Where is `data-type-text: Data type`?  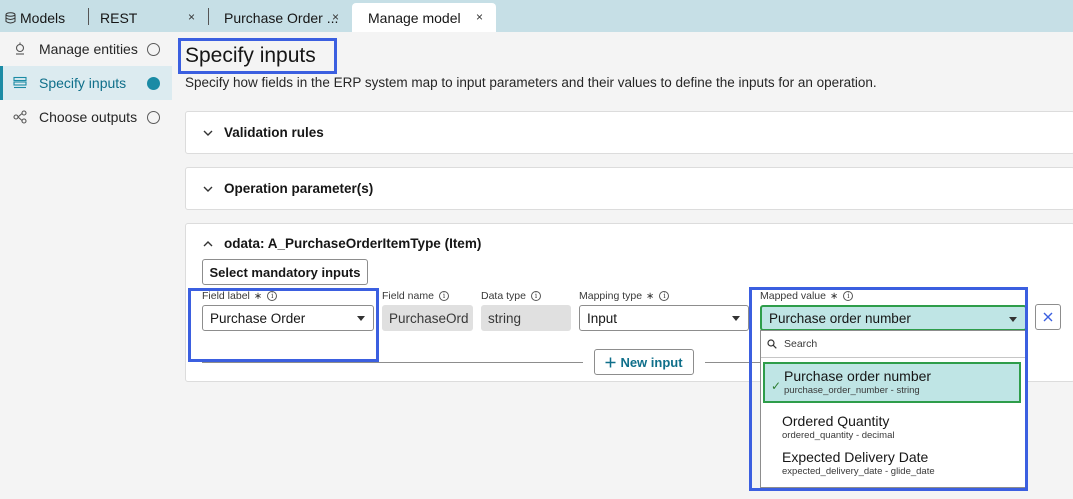
data-type-text: Data type is located at coordinates (503, 296).